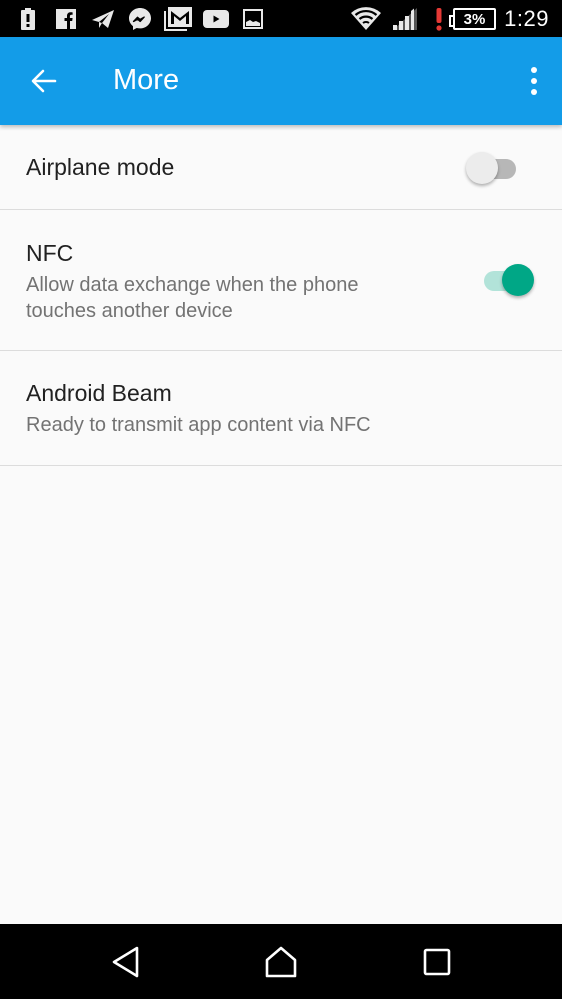 The image size is (562, 999). Describe the element at coordinates (66, 19) in the screenshot. I see `facebook-icon` at that location.